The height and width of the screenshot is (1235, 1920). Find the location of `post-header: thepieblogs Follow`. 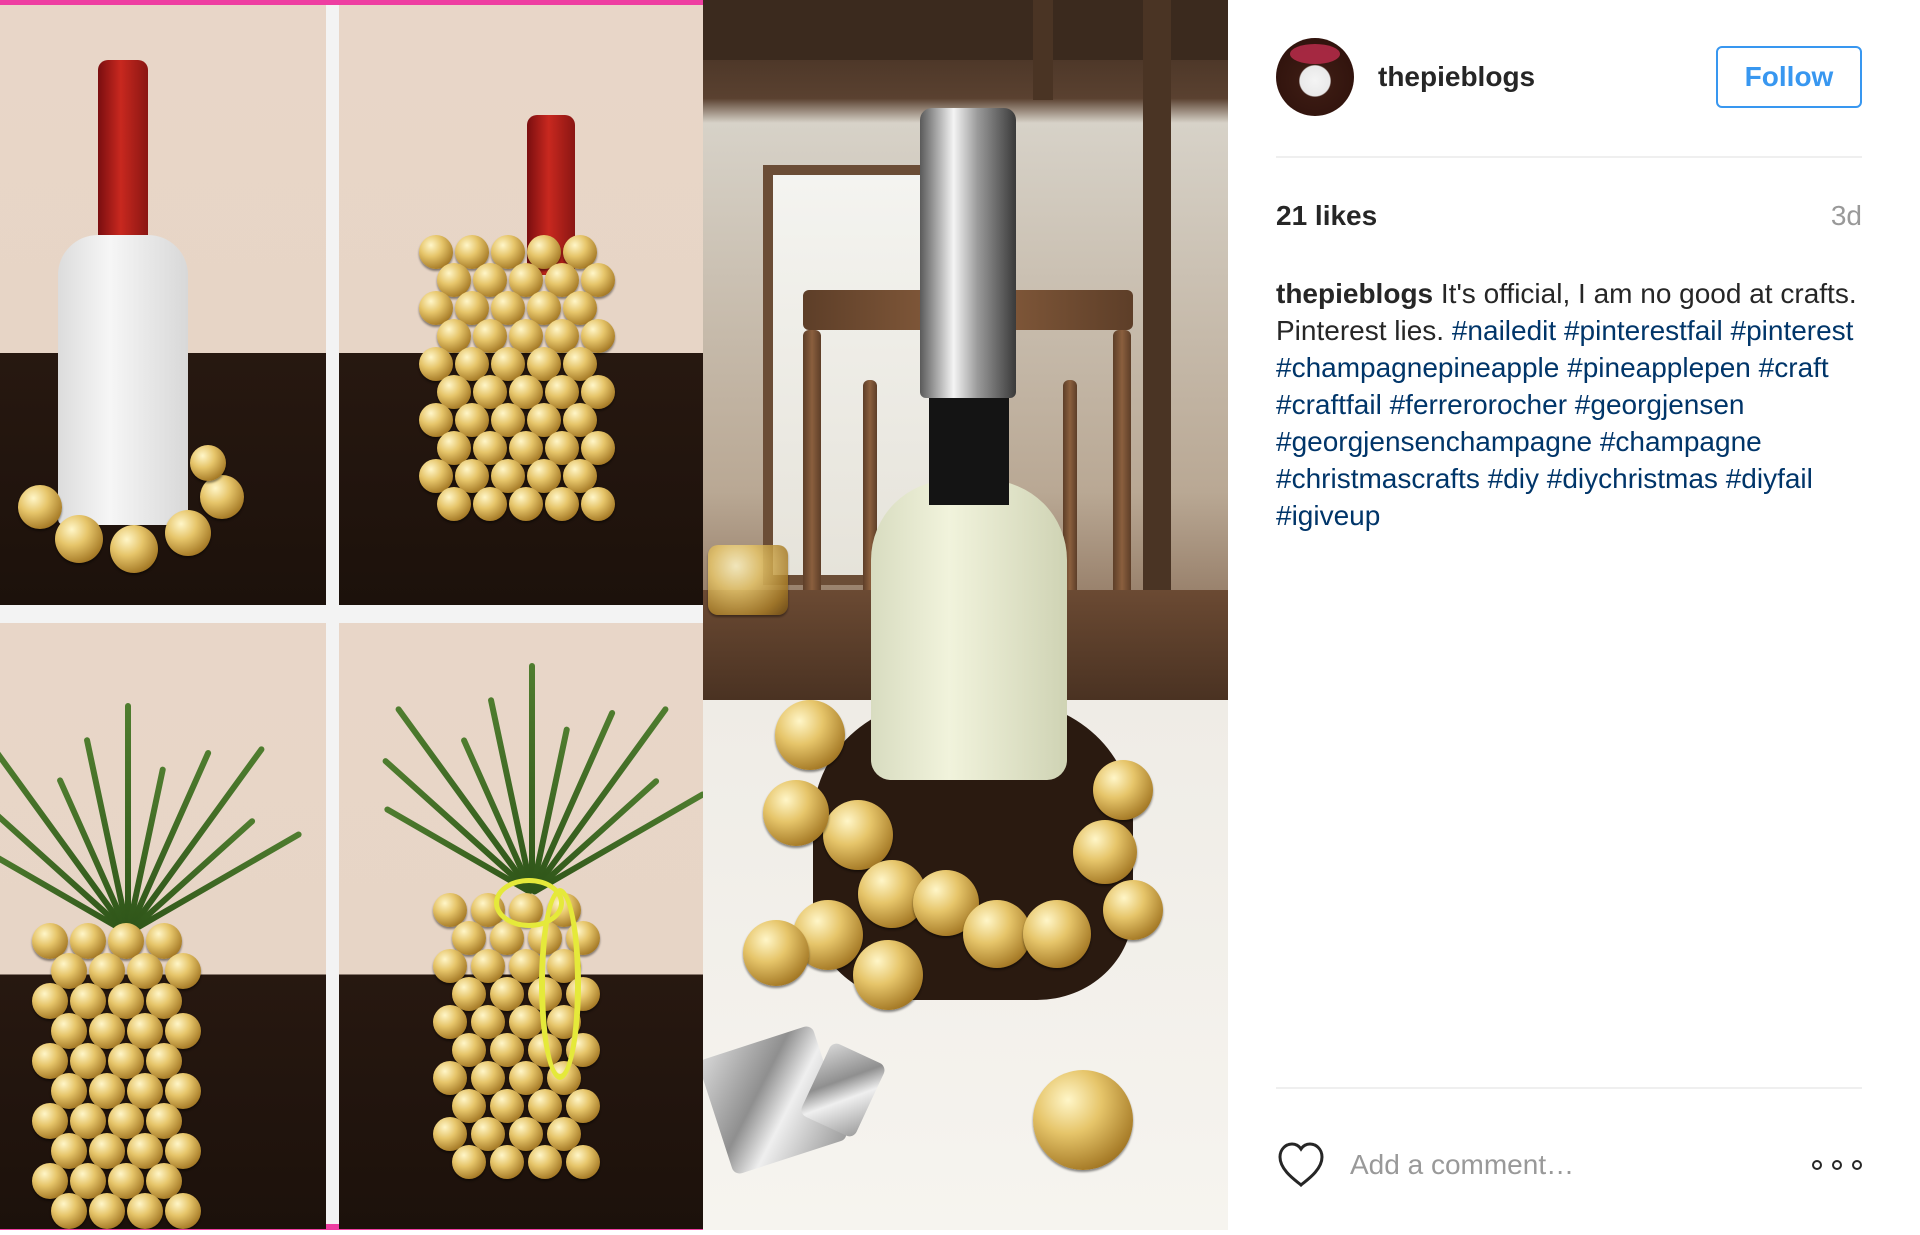

post-header: thepieblogs Follow is located at coordinates (1569, 78).